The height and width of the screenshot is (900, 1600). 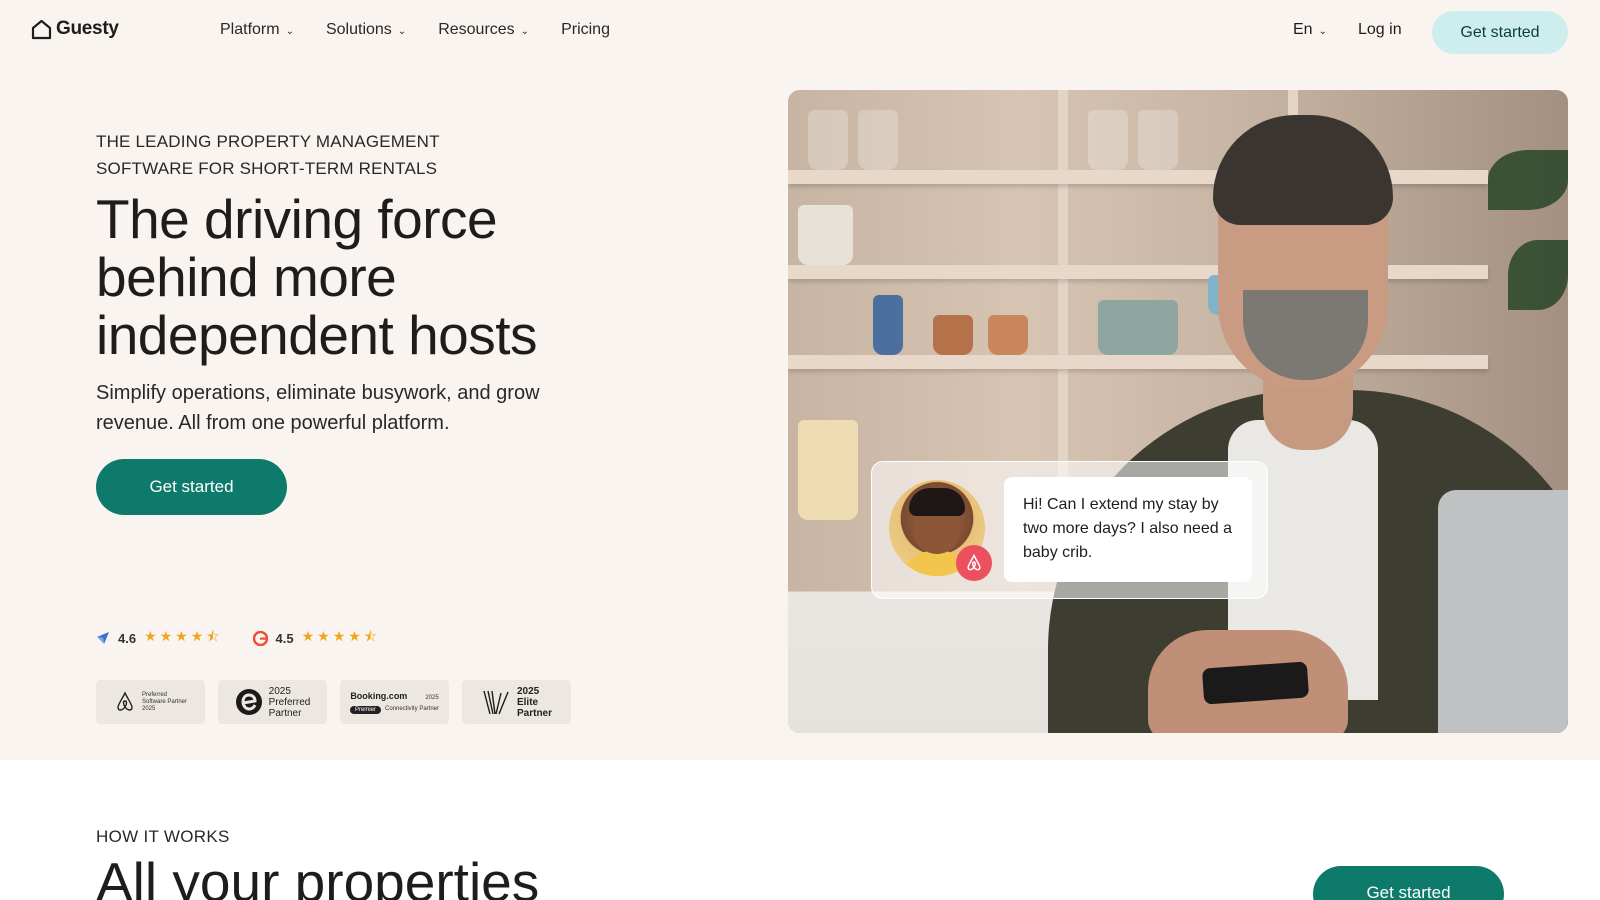 I want to click on booking-header: Booking.com 2025, so click(x=394, y=696).